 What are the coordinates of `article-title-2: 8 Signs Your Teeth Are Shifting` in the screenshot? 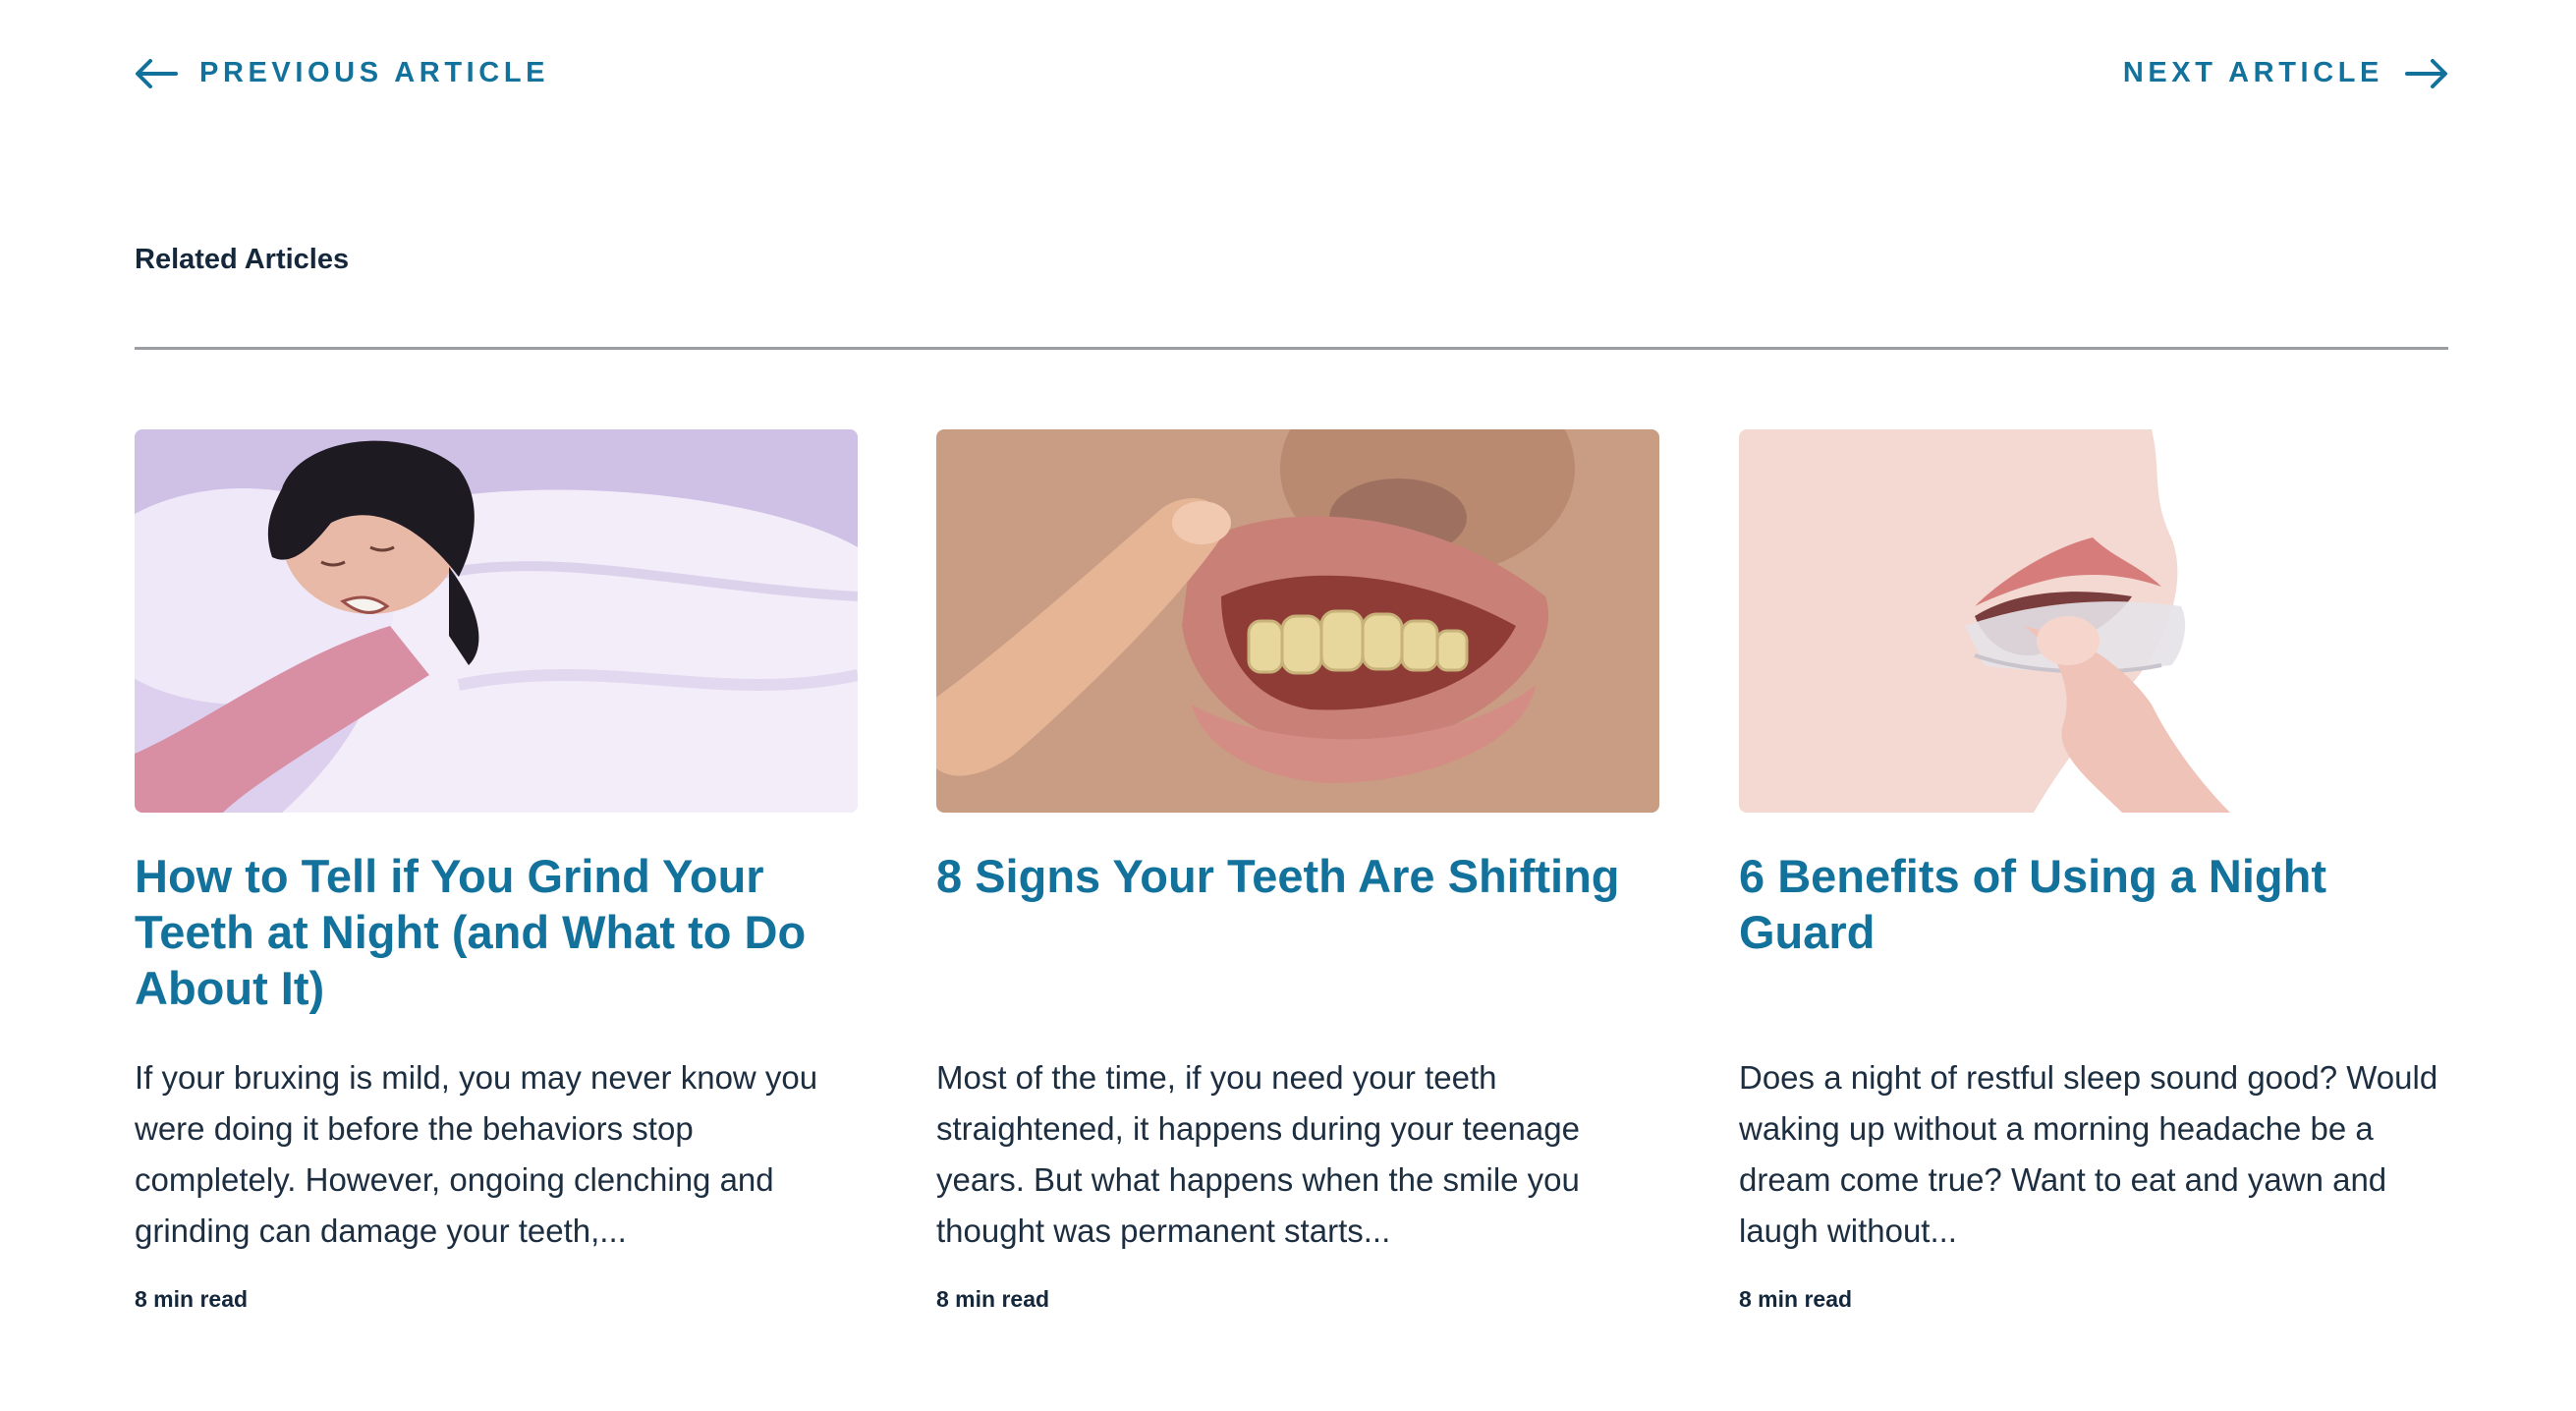 It's located at (1297, 931).